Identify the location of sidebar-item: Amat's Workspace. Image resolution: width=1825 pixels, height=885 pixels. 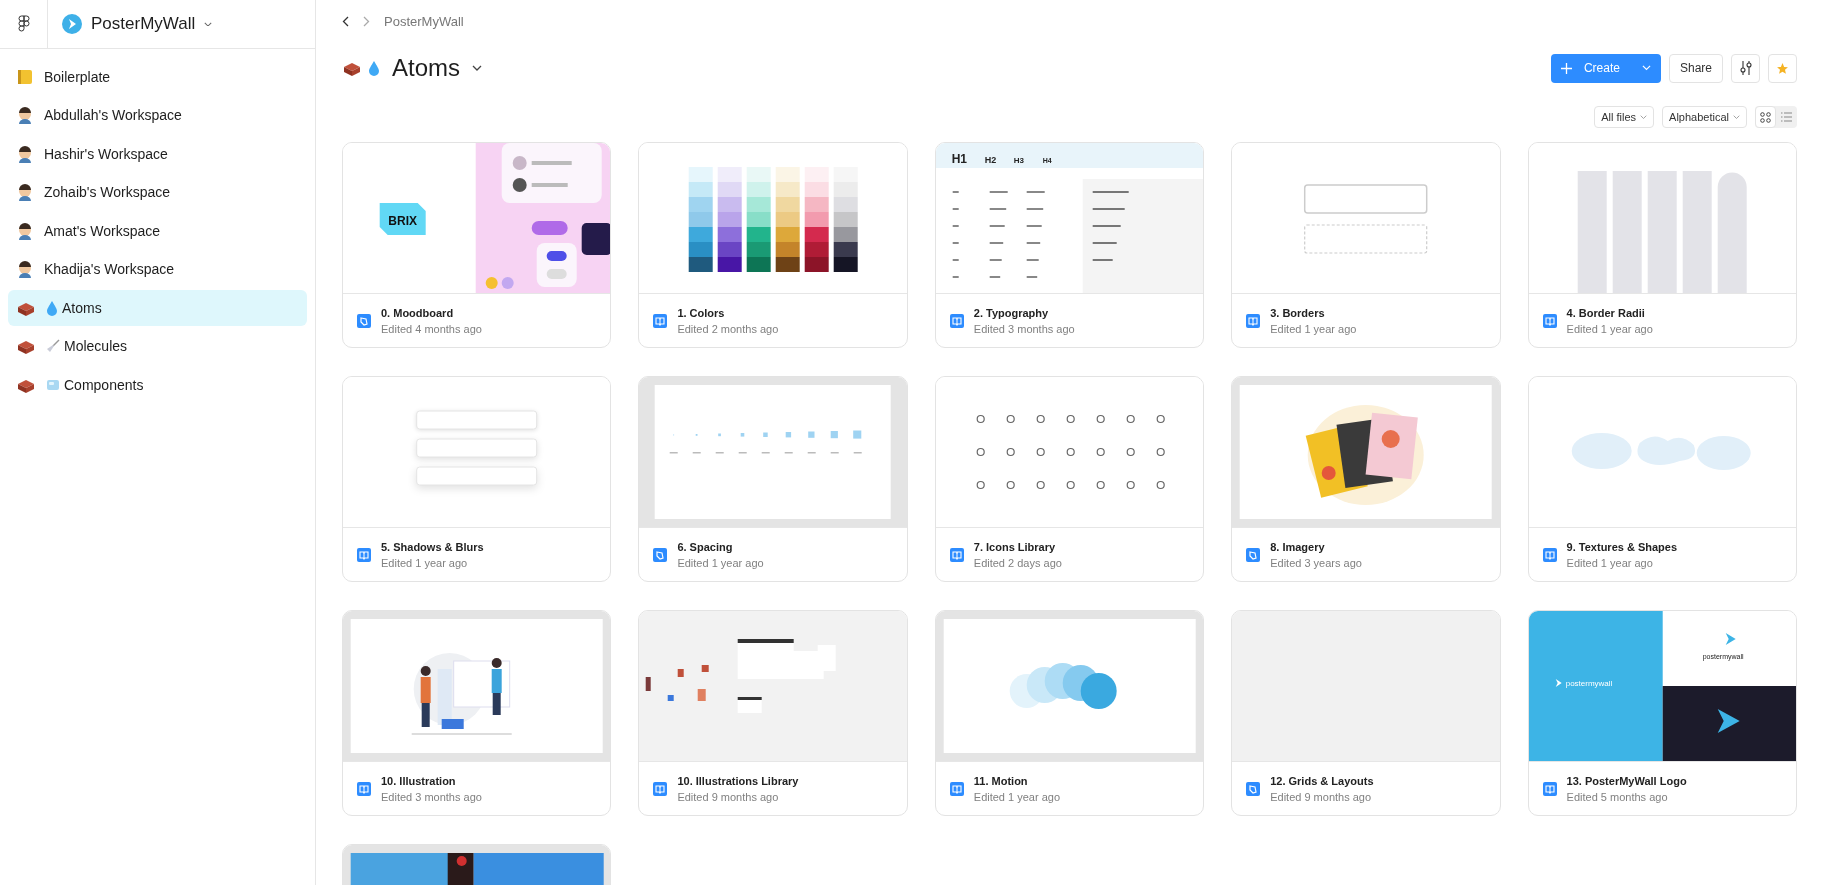
(157, 231).